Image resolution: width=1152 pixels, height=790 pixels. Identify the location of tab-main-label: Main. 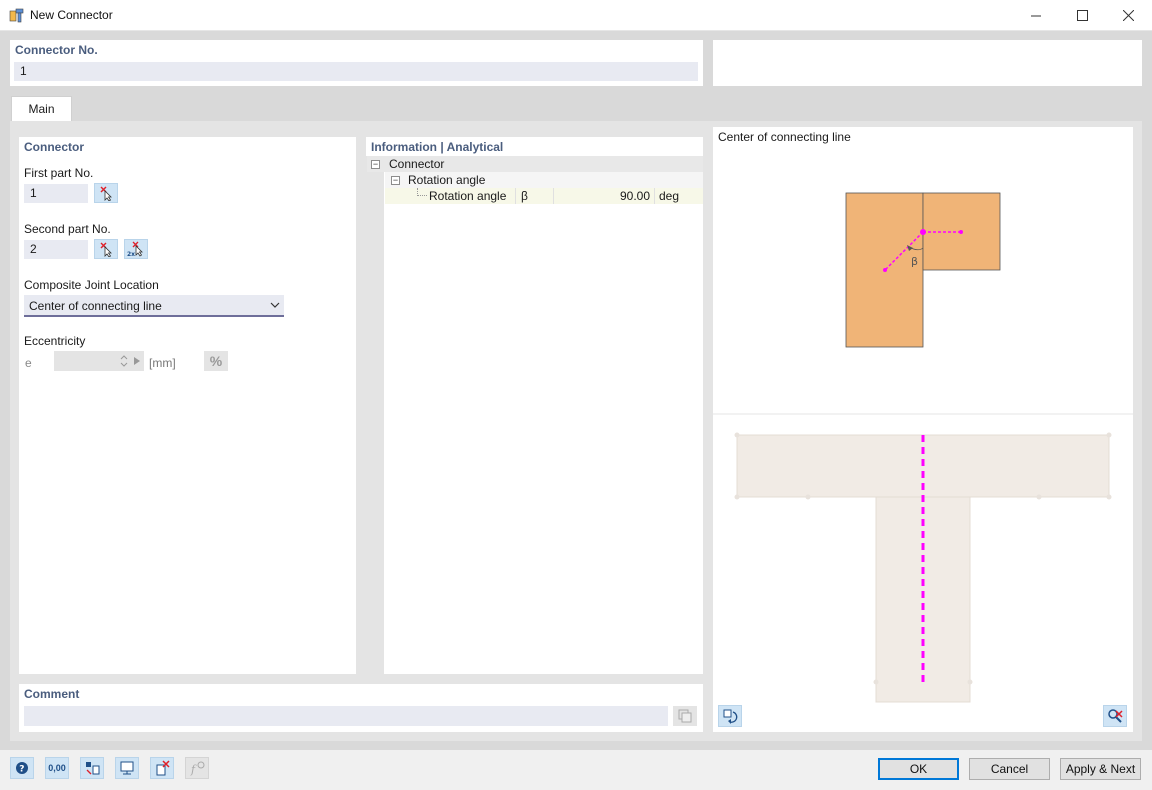
(41, 109).